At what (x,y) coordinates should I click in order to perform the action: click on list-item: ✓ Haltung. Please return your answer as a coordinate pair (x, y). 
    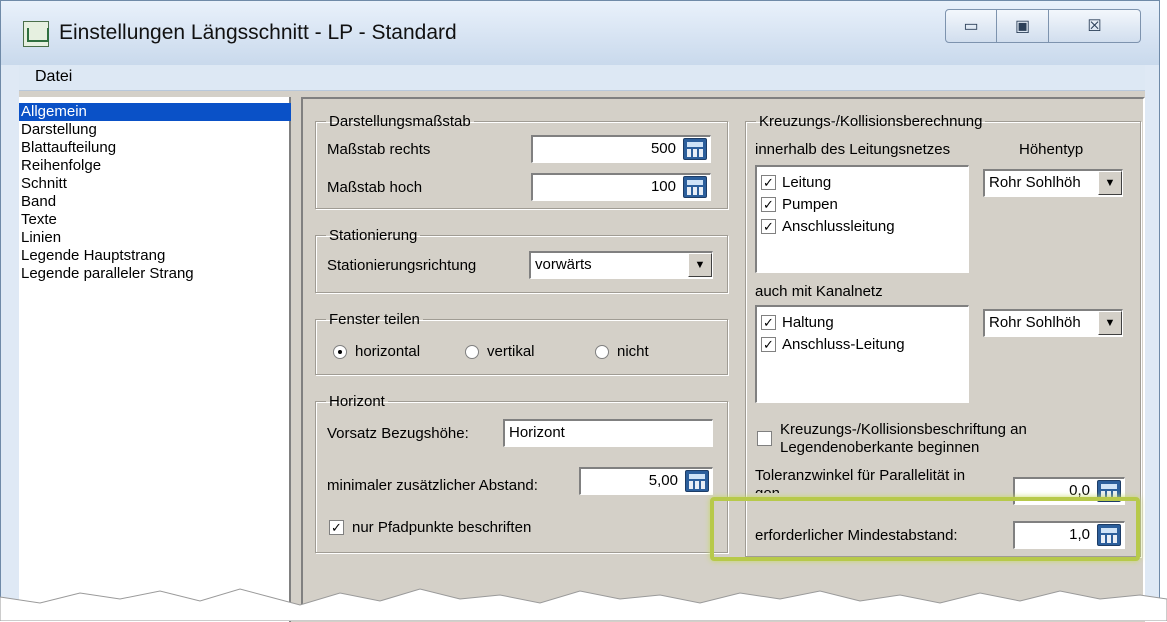
    Looking at the image, I should click on (864, 322).